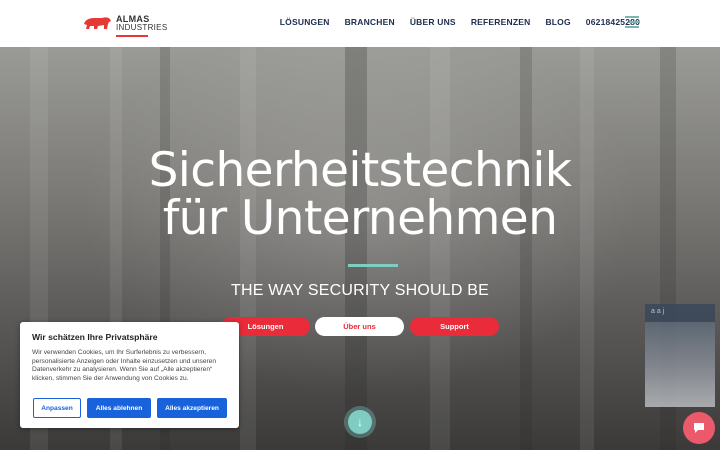 The height and width of the screenshot is (450, 720). I want to click on logo-underline, so click(132, 36).